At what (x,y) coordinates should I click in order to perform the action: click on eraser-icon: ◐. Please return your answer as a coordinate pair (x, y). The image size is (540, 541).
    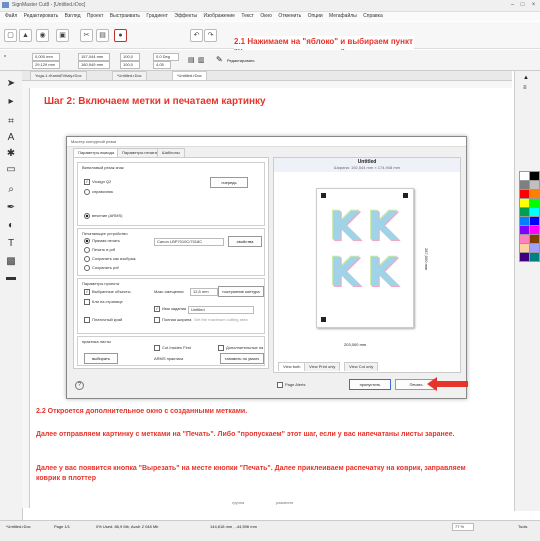
    Looking at the image, I should click on (11, 226).